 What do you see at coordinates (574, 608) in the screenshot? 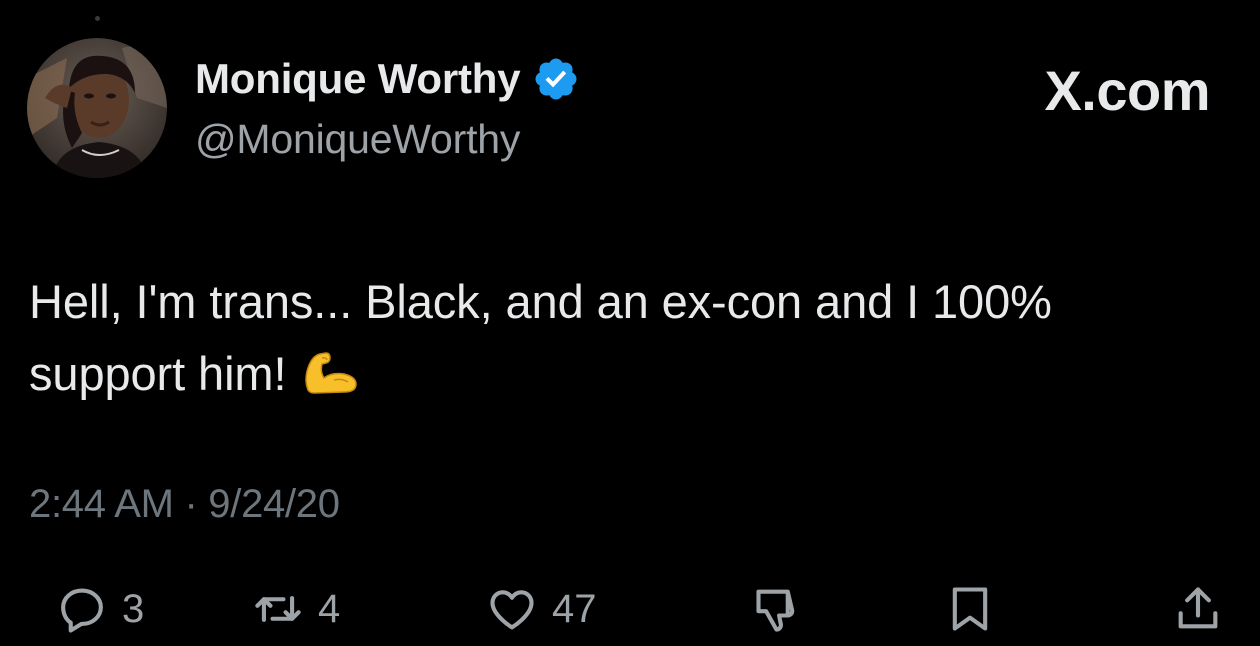
I see `like-count: 47` at bounding box center [574, 608].